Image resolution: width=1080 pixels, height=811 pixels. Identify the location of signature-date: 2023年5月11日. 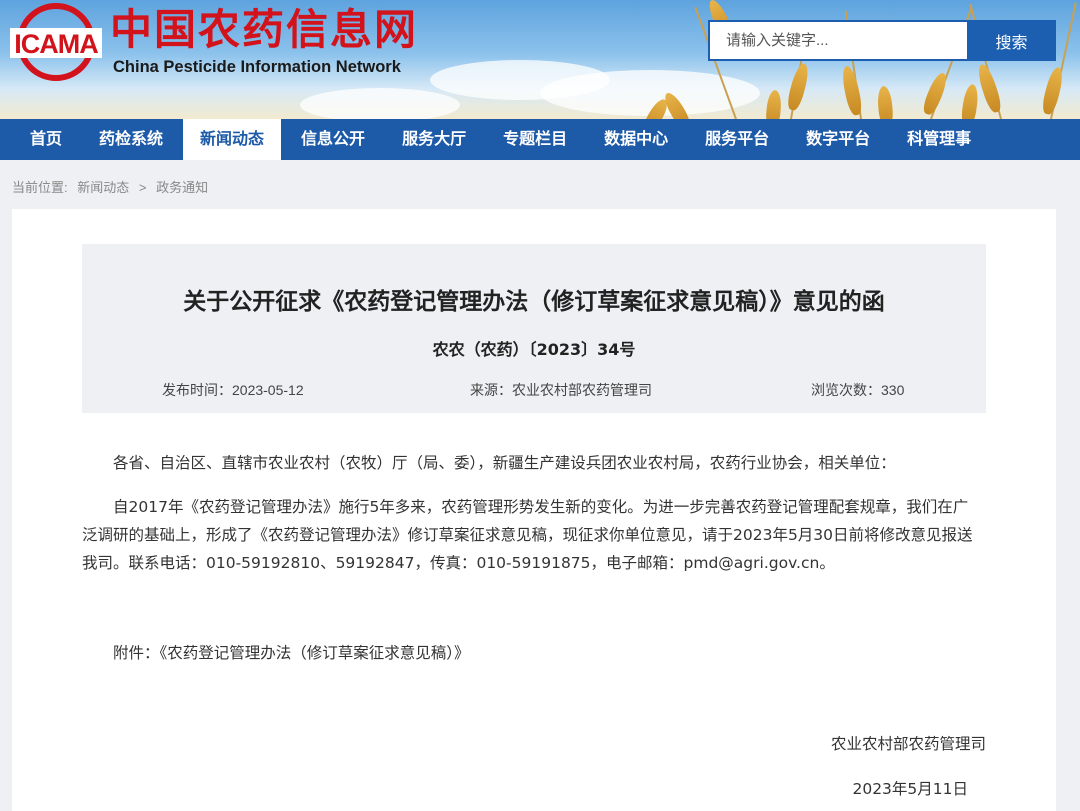
(910, 789).